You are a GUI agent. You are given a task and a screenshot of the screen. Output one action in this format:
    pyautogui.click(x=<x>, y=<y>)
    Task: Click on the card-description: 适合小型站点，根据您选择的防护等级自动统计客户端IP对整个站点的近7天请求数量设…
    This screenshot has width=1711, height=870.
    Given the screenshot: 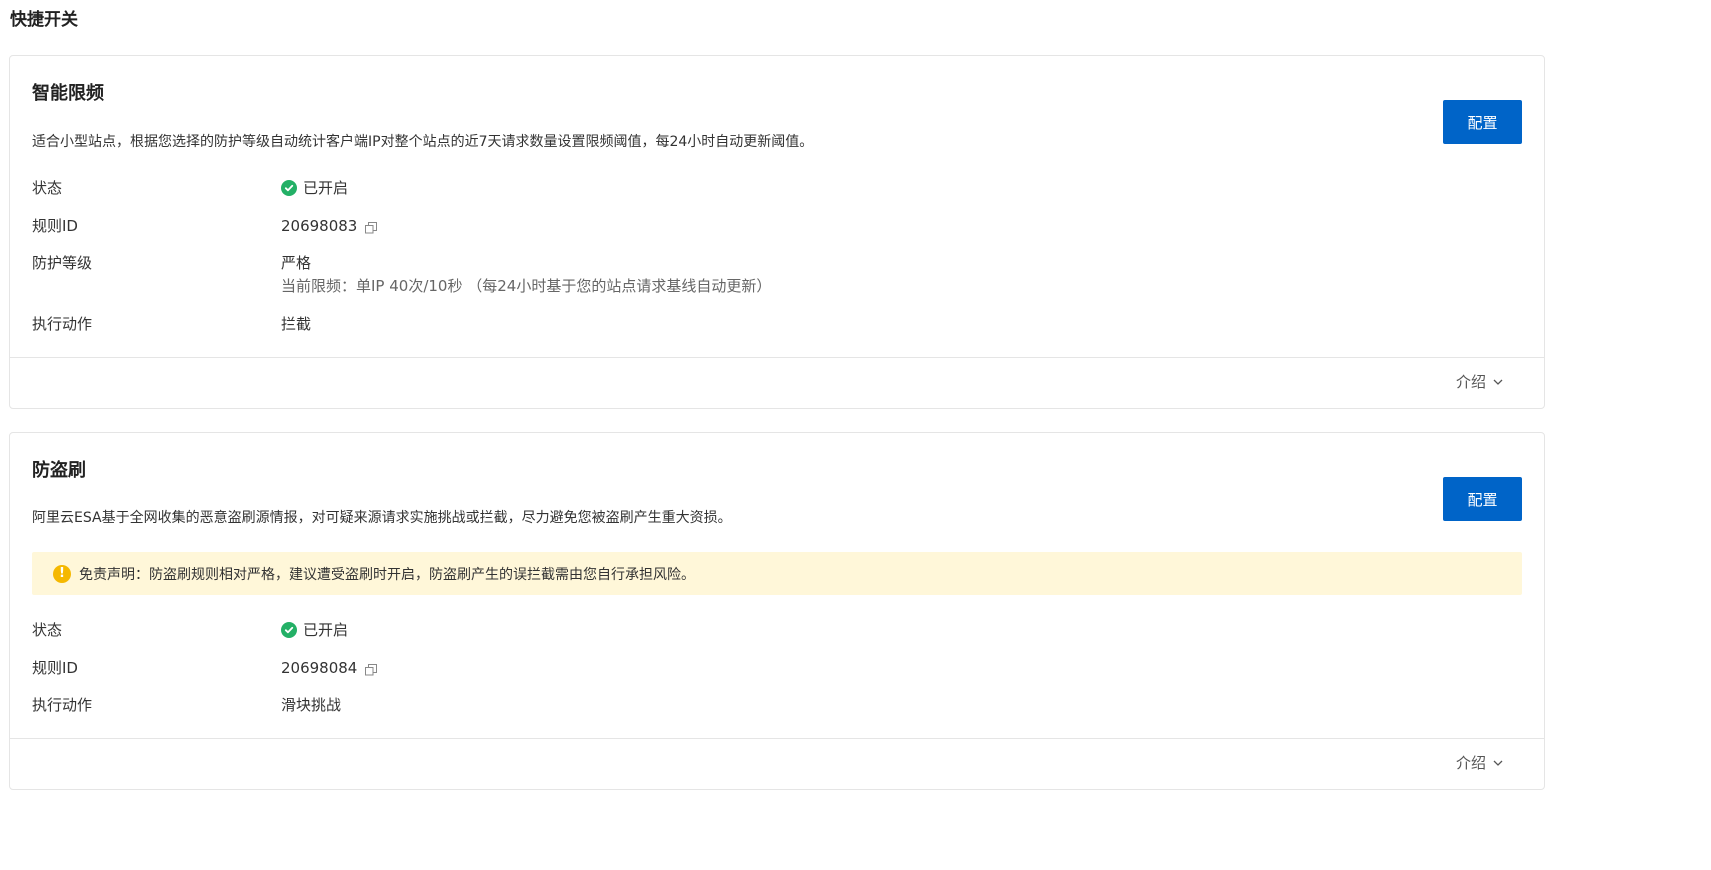 What is the action you would take?
    pyautogui.click(x=423, y=142)
    